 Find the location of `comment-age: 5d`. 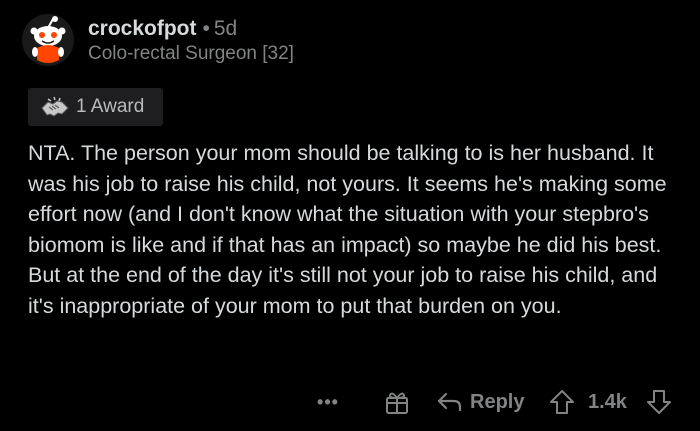

comment-age: 5d is located at coordinates (225, 28).